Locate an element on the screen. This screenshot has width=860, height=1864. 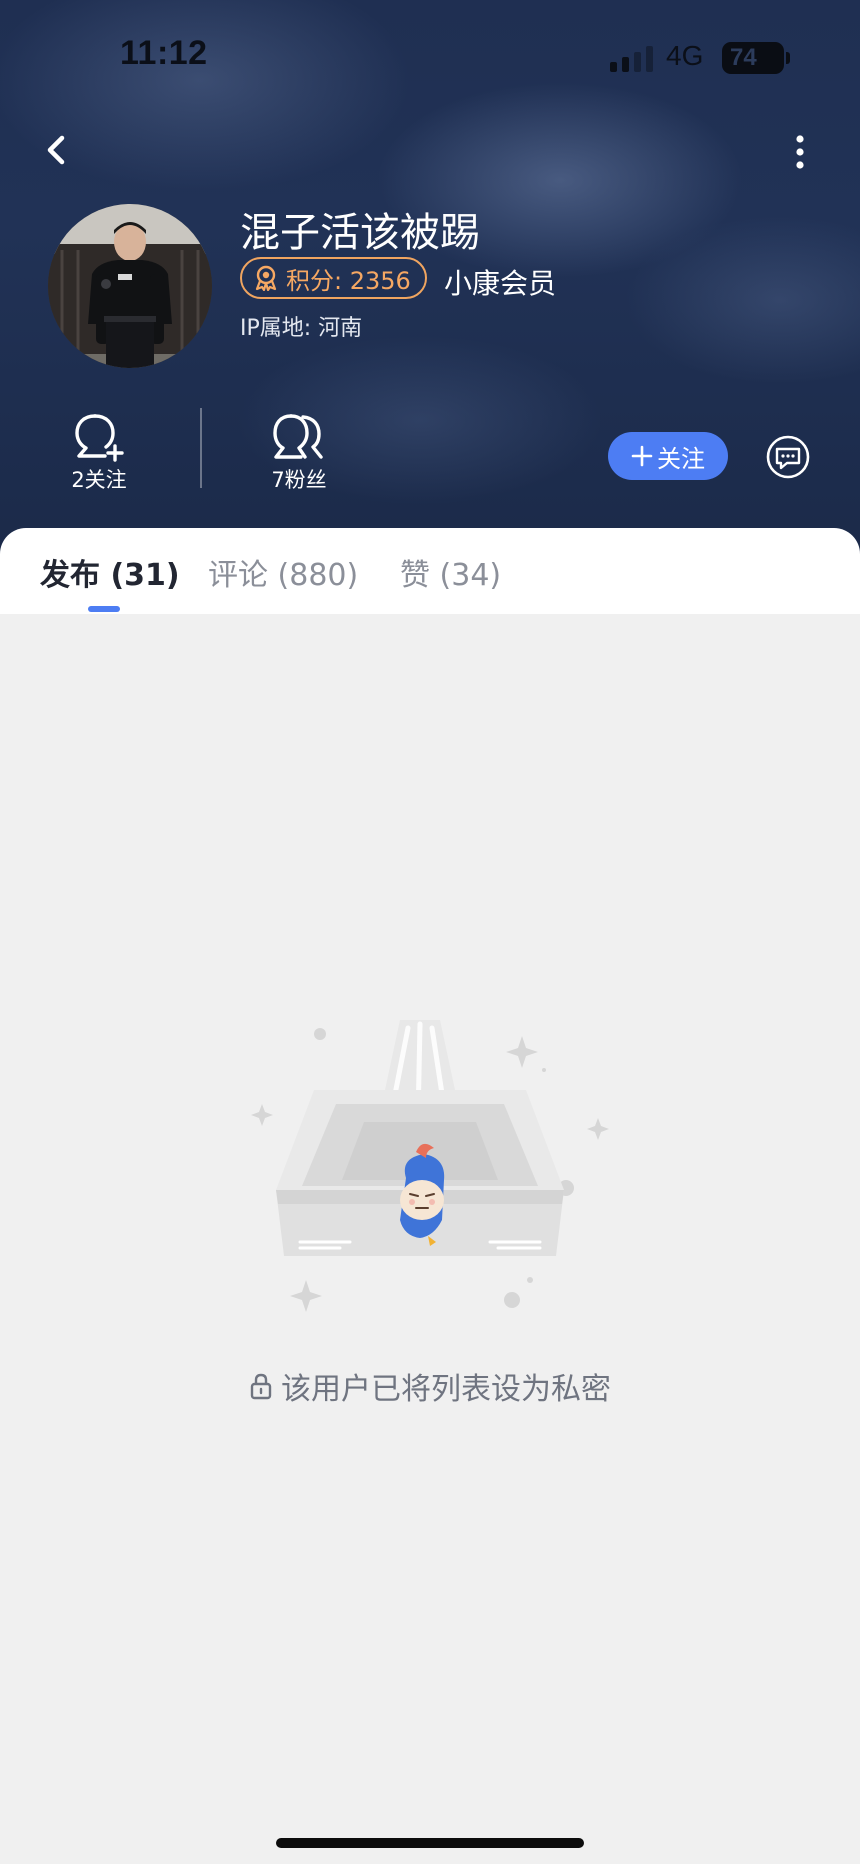
lock-icon is located at coordinates (261, 1386).